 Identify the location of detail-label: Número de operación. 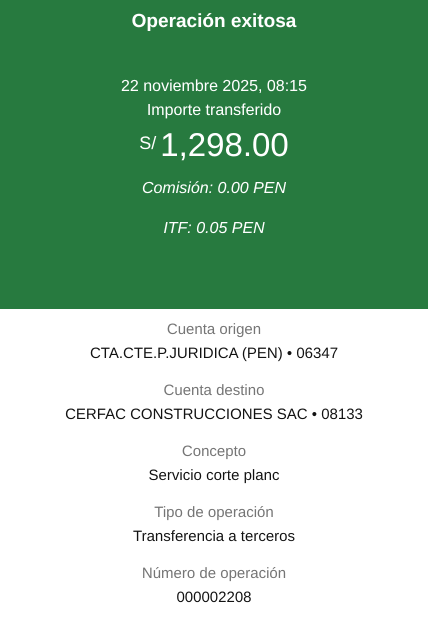
(214, 574).